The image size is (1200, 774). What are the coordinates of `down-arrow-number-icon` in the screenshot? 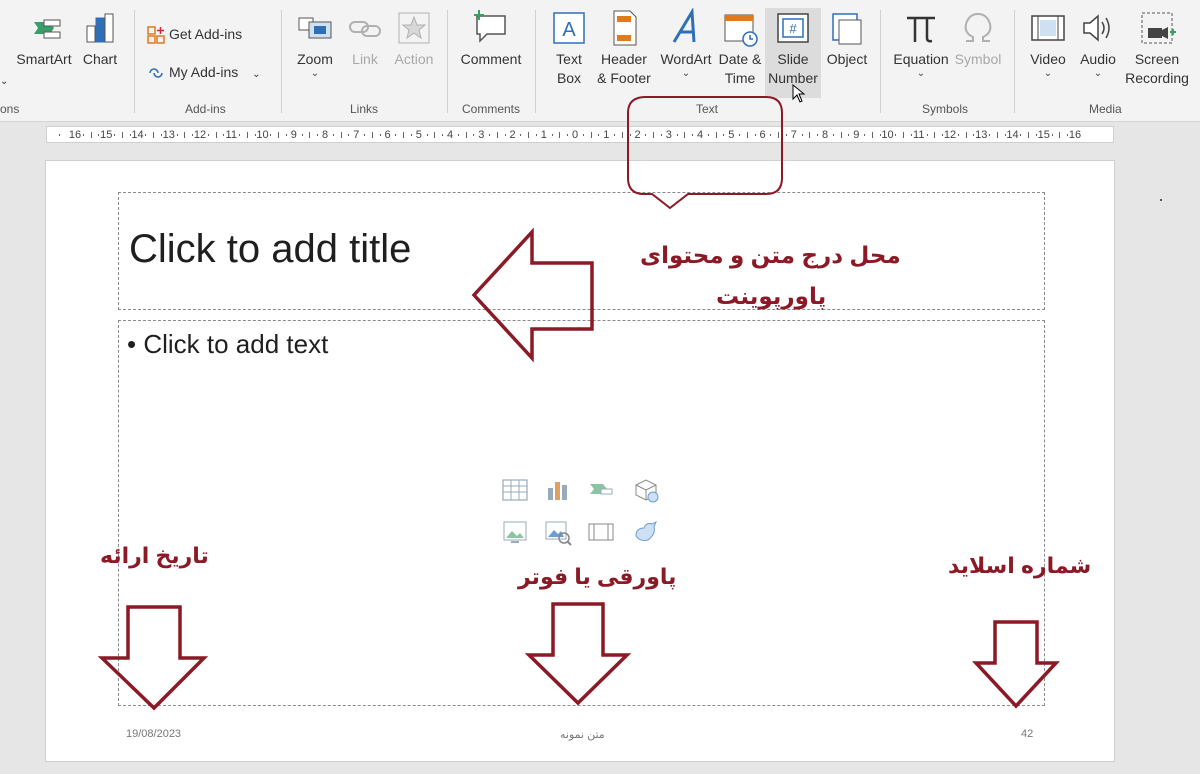 It's located at (1016, 664).